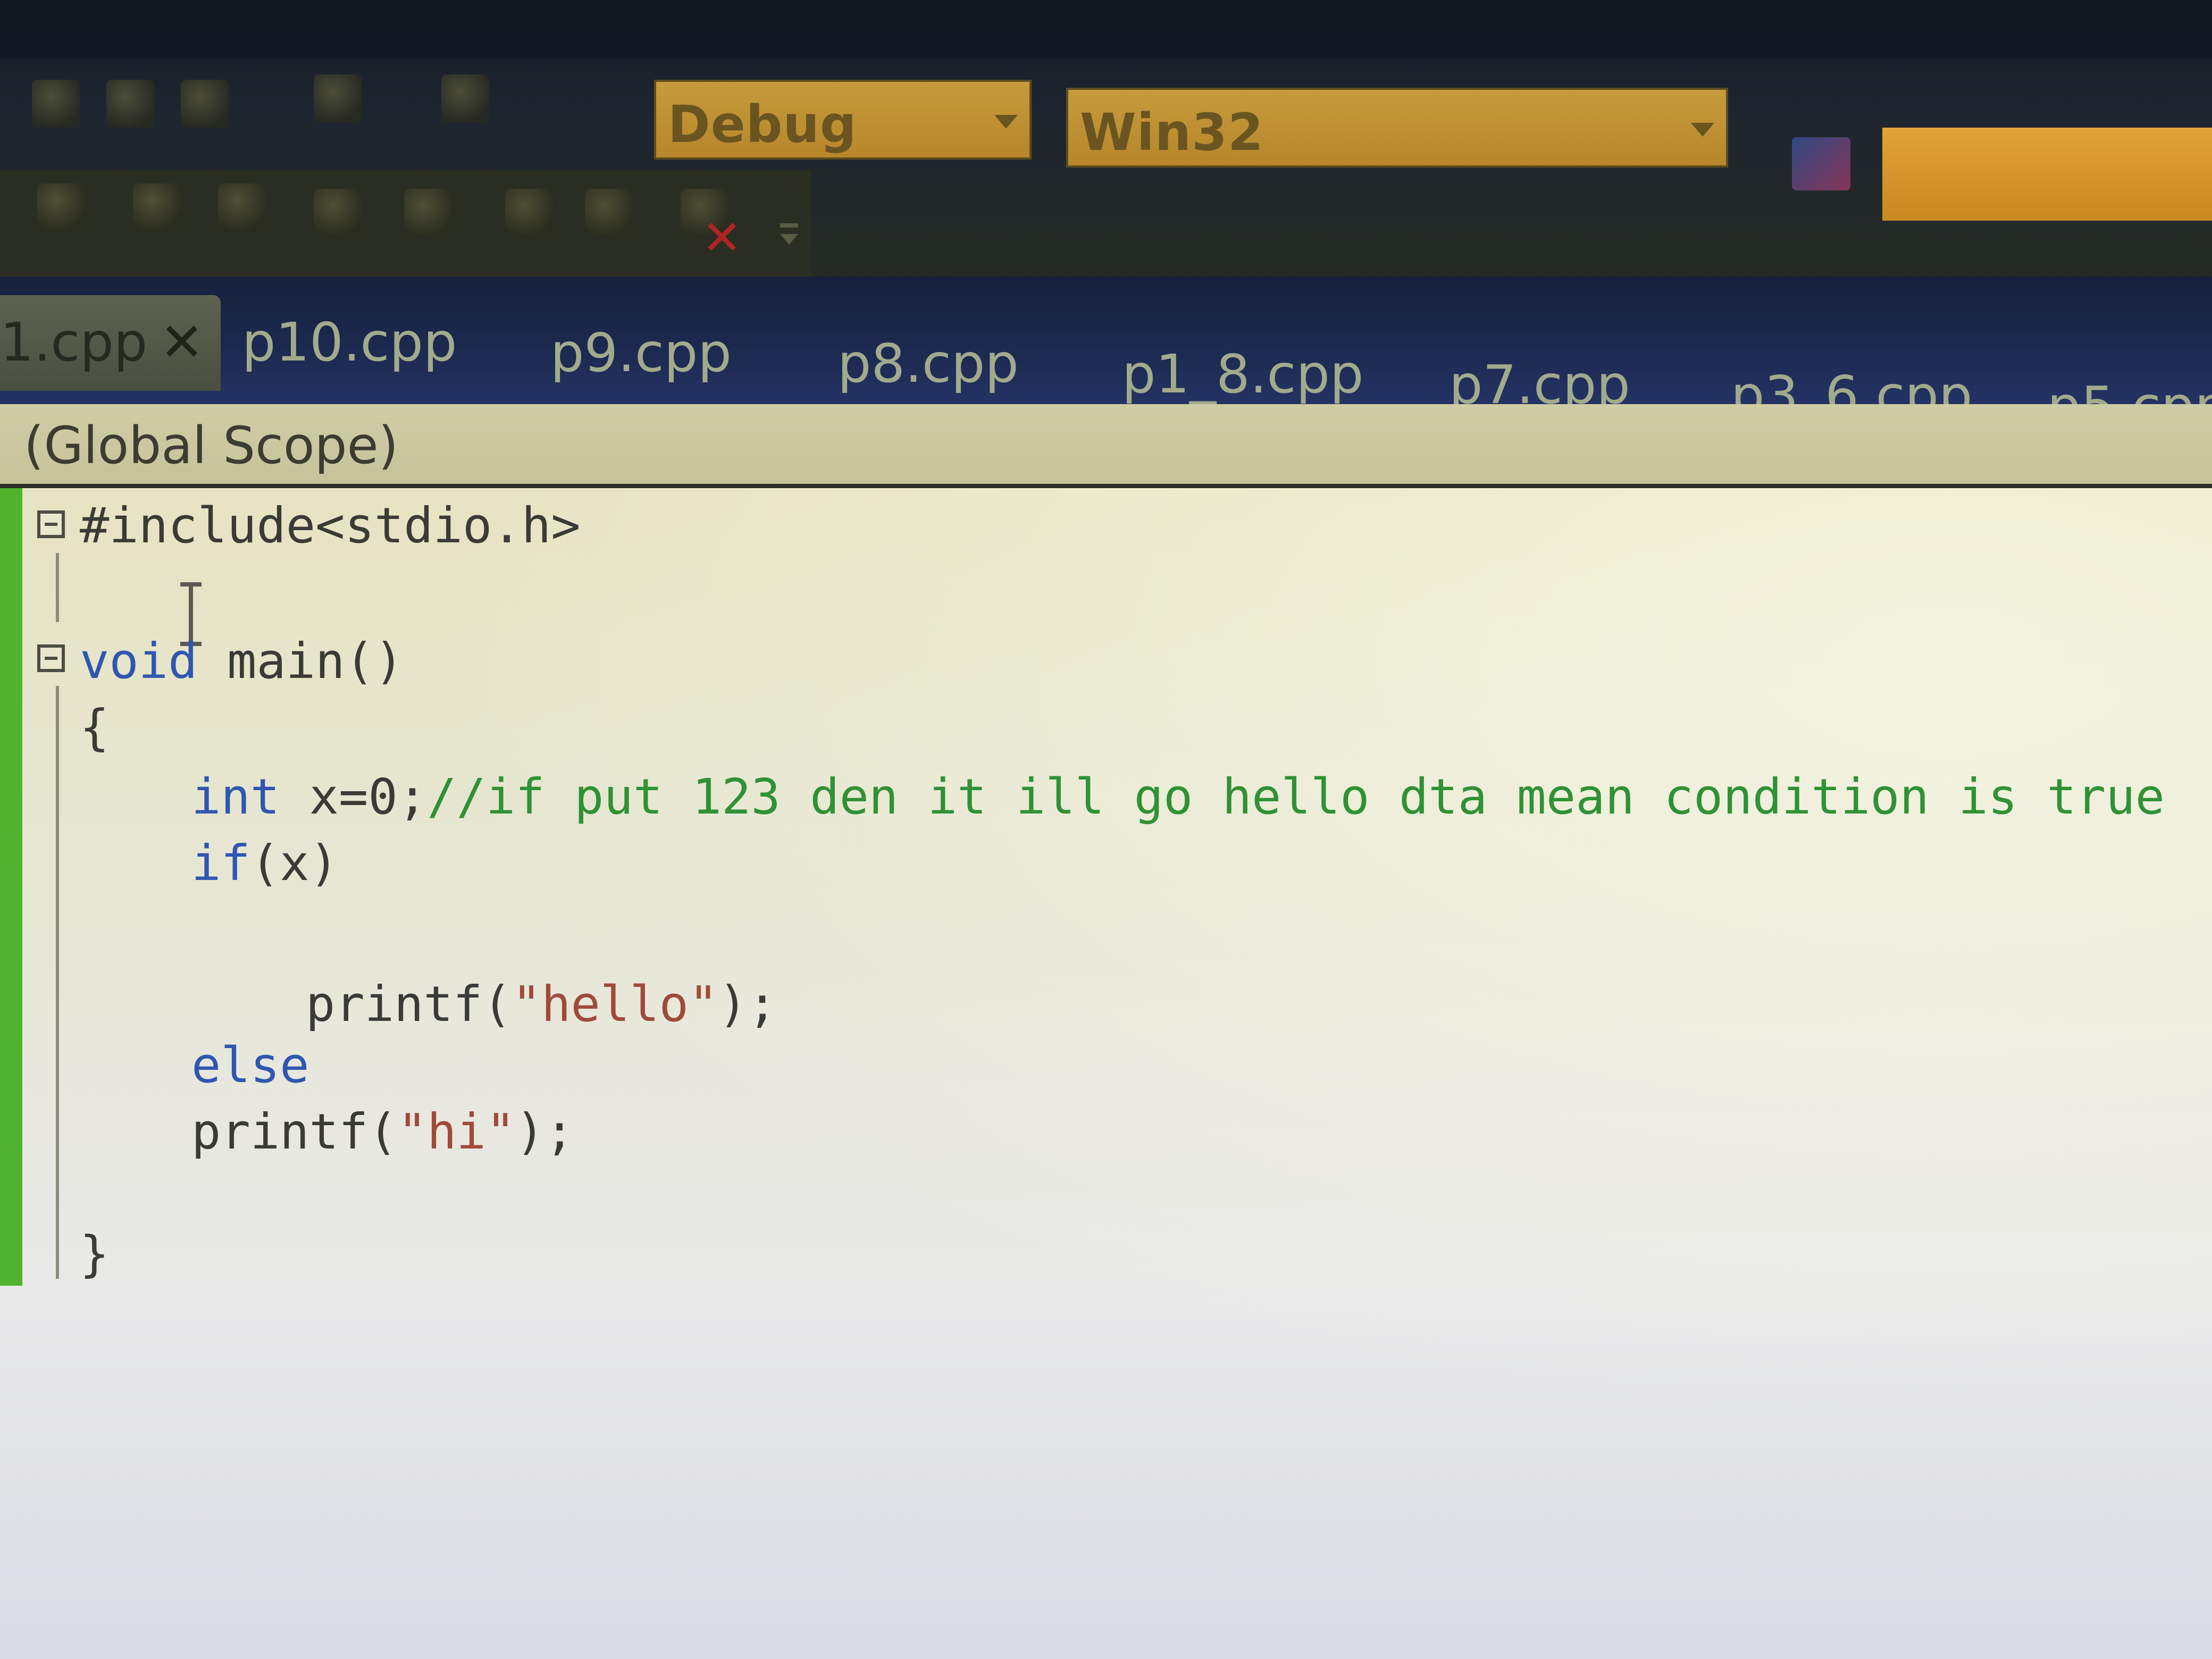  What do you see at coordinates (1242, 374) in the screenshot?
I see `tab-p1-8-cpp: p1_8.cpp` at bounding box center [1242, 374].